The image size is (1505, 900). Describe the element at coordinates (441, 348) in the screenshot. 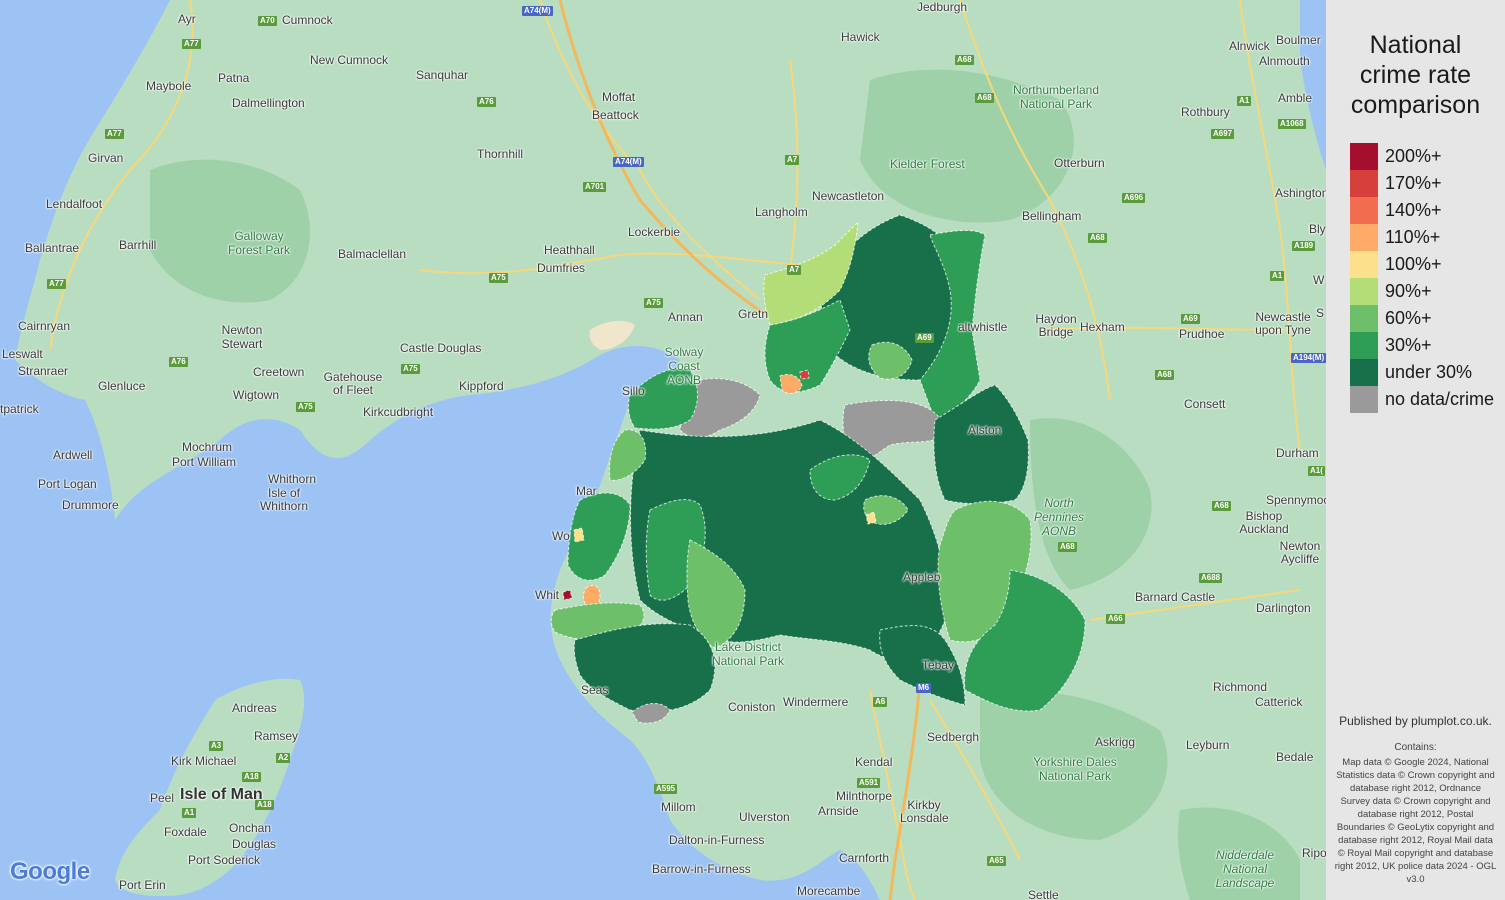

I see `place-label: Castle Douglas` at that location.